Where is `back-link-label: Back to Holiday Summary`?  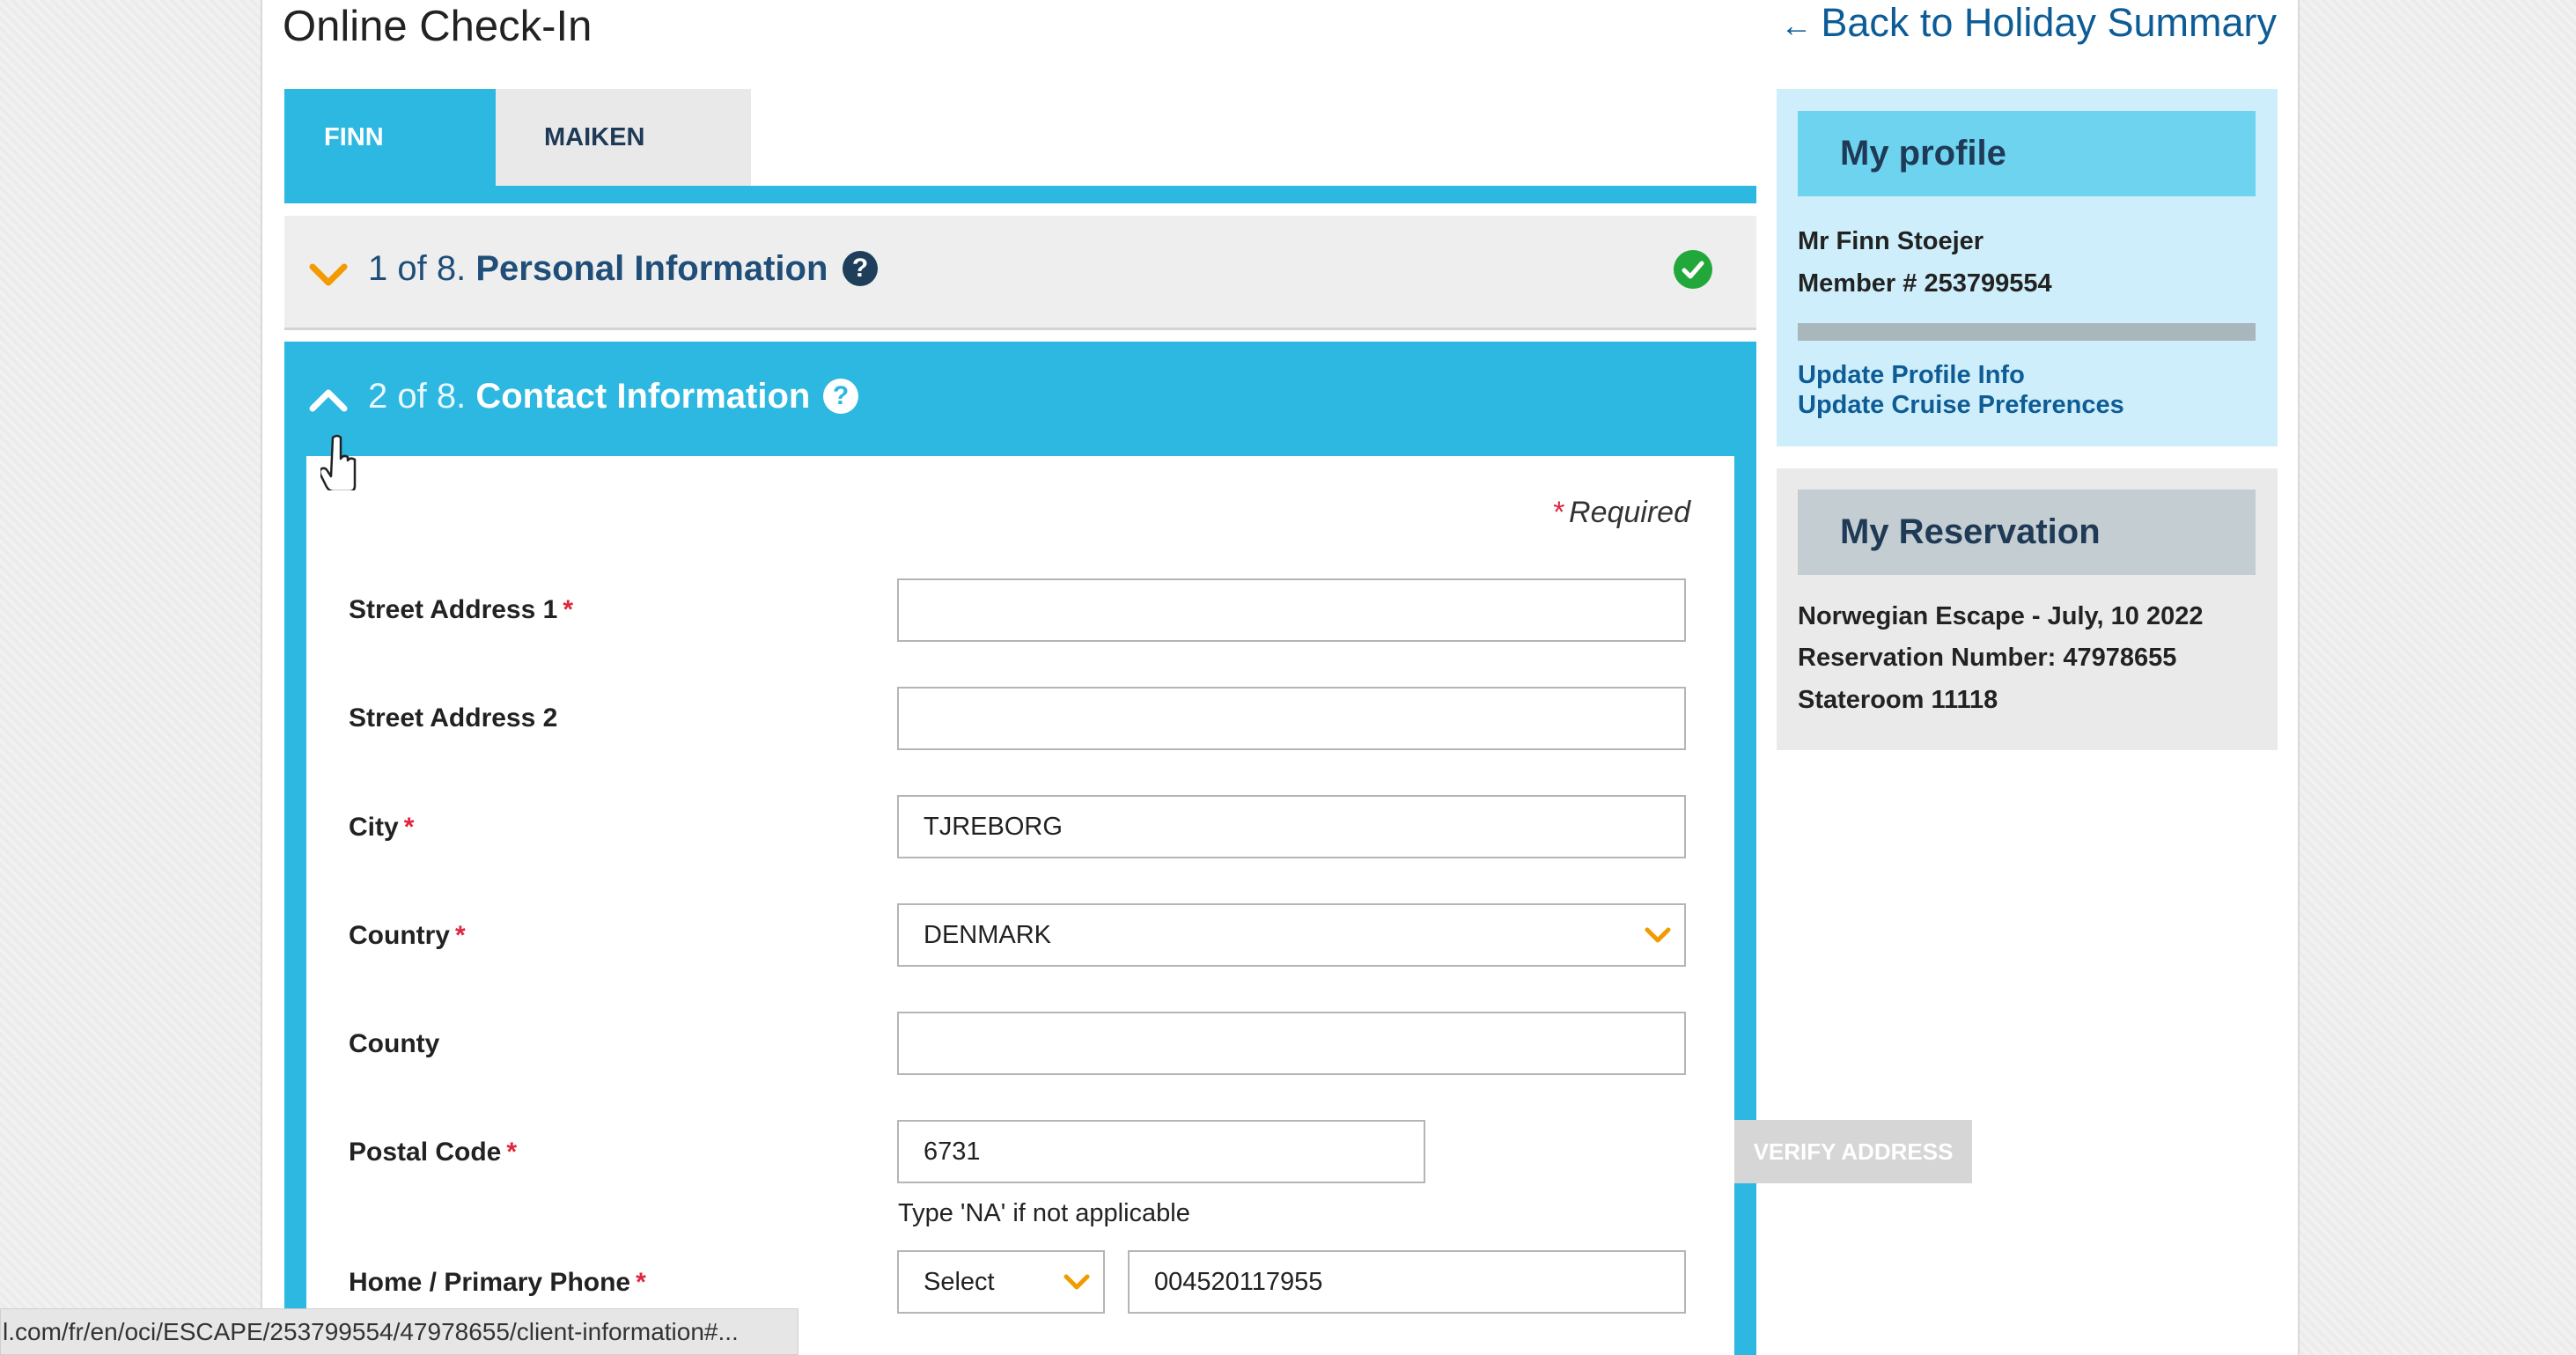 back-link-label: Back to Holiday Summary is located at coordinates (2049, 22).